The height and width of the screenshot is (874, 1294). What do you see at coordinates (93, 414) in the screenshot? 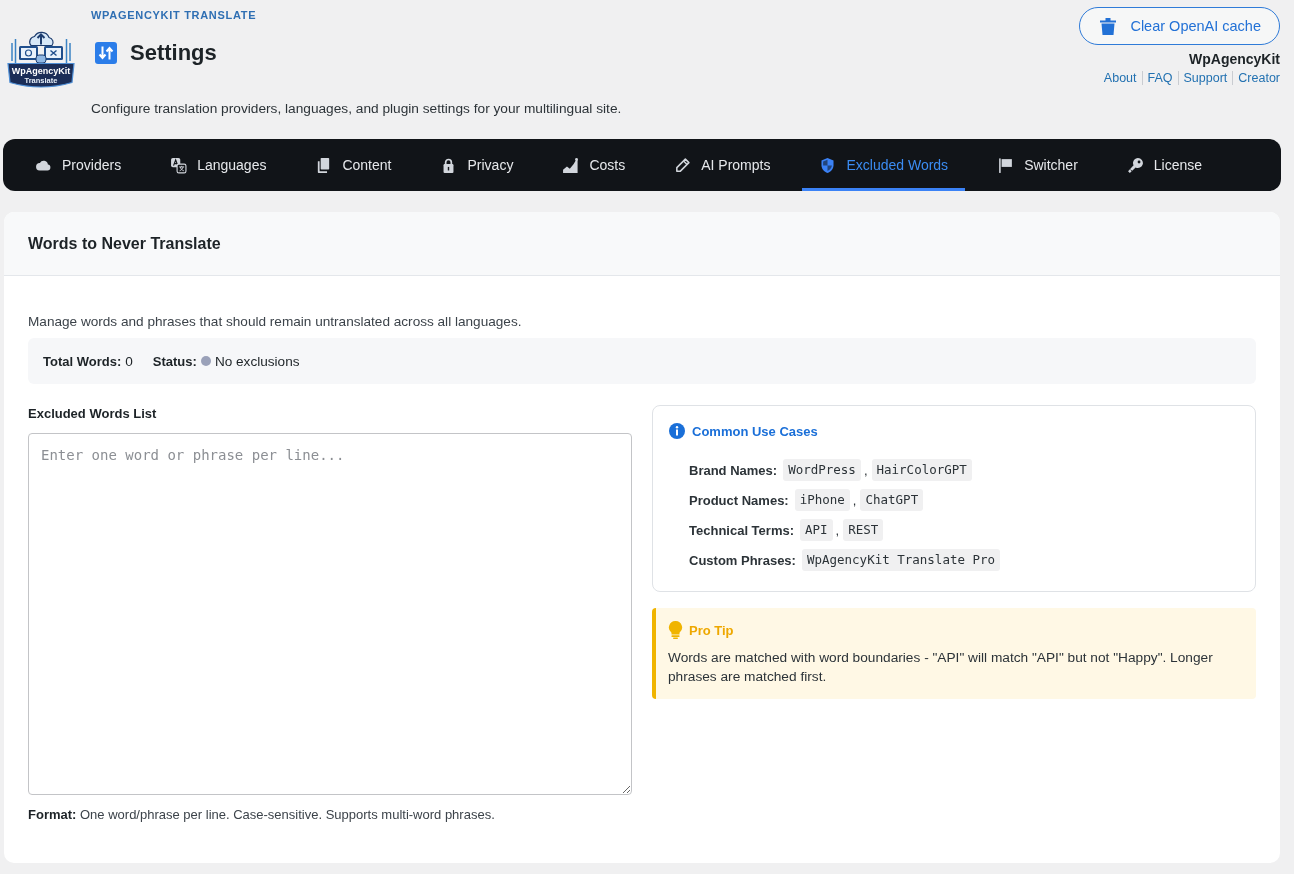
I see `field-label: Excluded Words List` at bounding box center [93, 414].